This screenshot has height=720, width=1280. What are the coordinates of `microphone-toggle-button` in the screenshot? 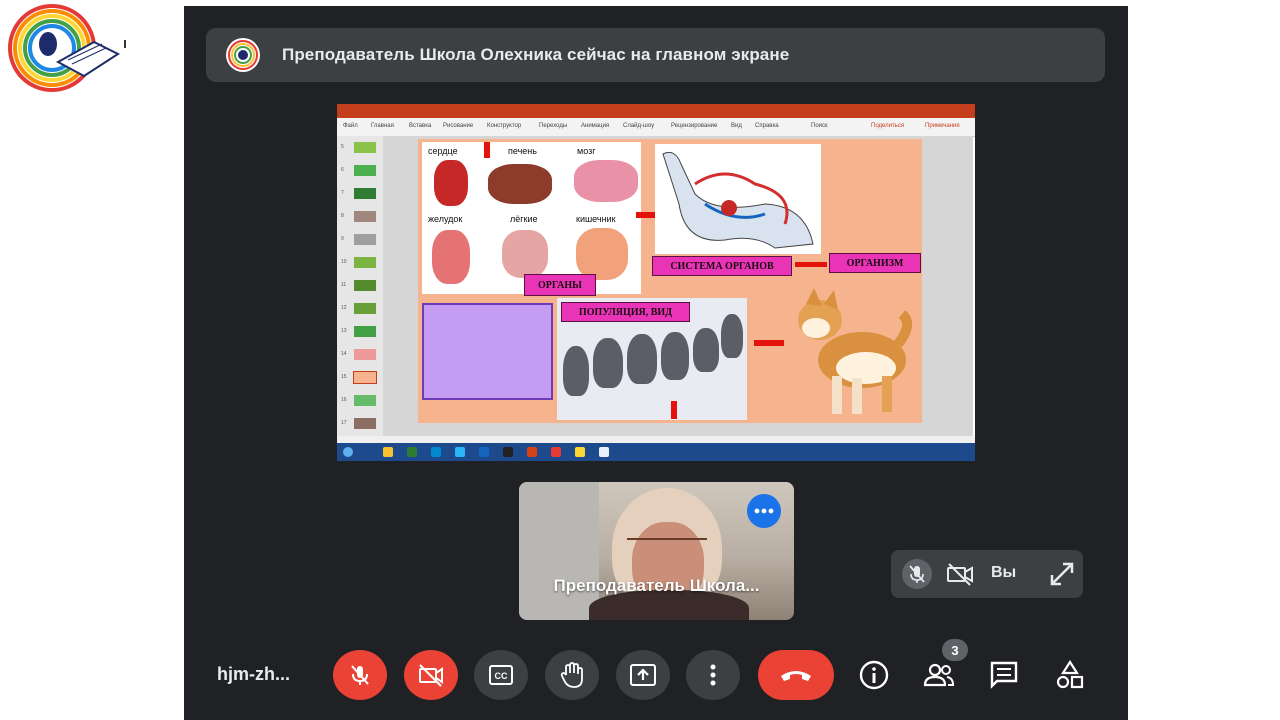 It's located at (360, 675).